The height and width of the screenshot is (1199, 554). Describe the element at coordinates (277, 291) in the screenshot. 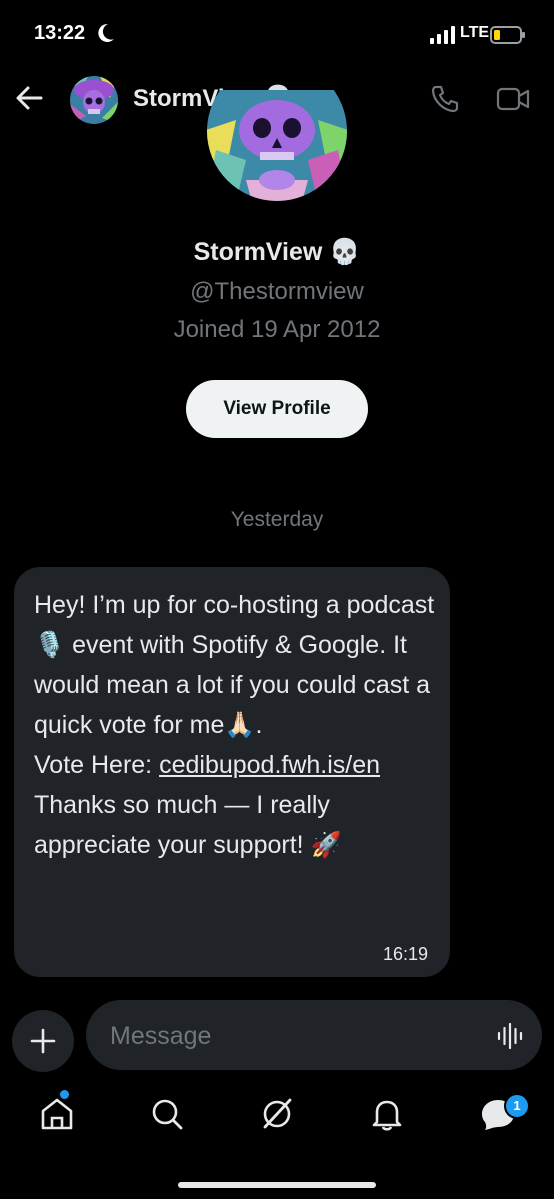

I see `profile-handle: @Thestormview` at that location.